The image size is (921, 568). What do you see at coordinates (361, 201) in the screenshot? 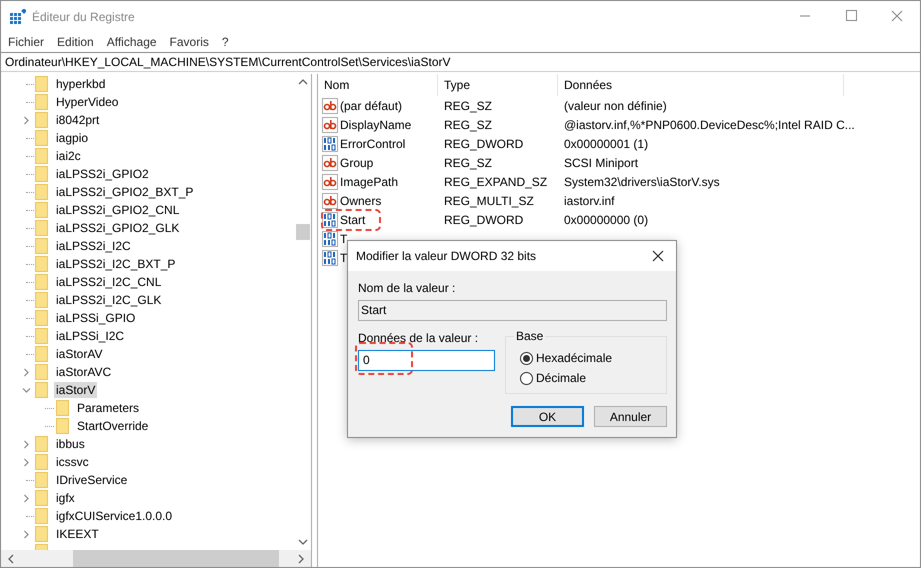
I see `value-name: Owners` at bounding box center [361, 201].